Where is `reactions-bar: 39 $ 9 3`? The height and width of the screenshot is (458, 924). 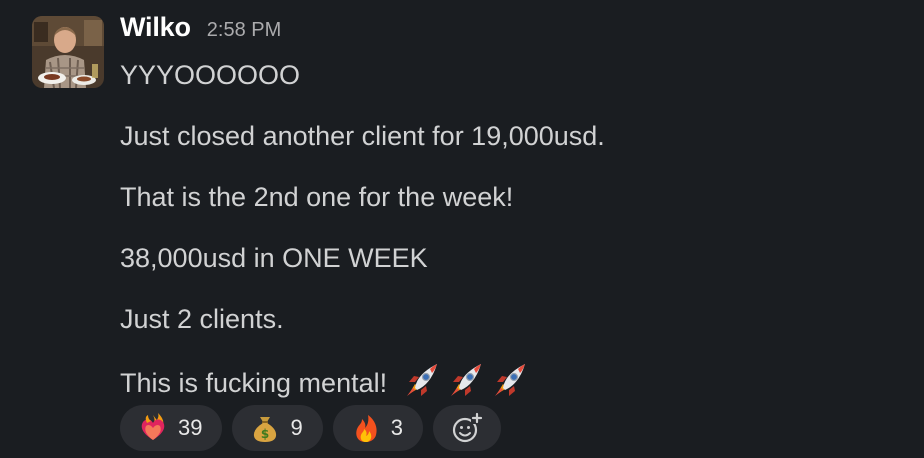 reactions-bar: 39 $ 9 3 is located at coordinates (310, 428).